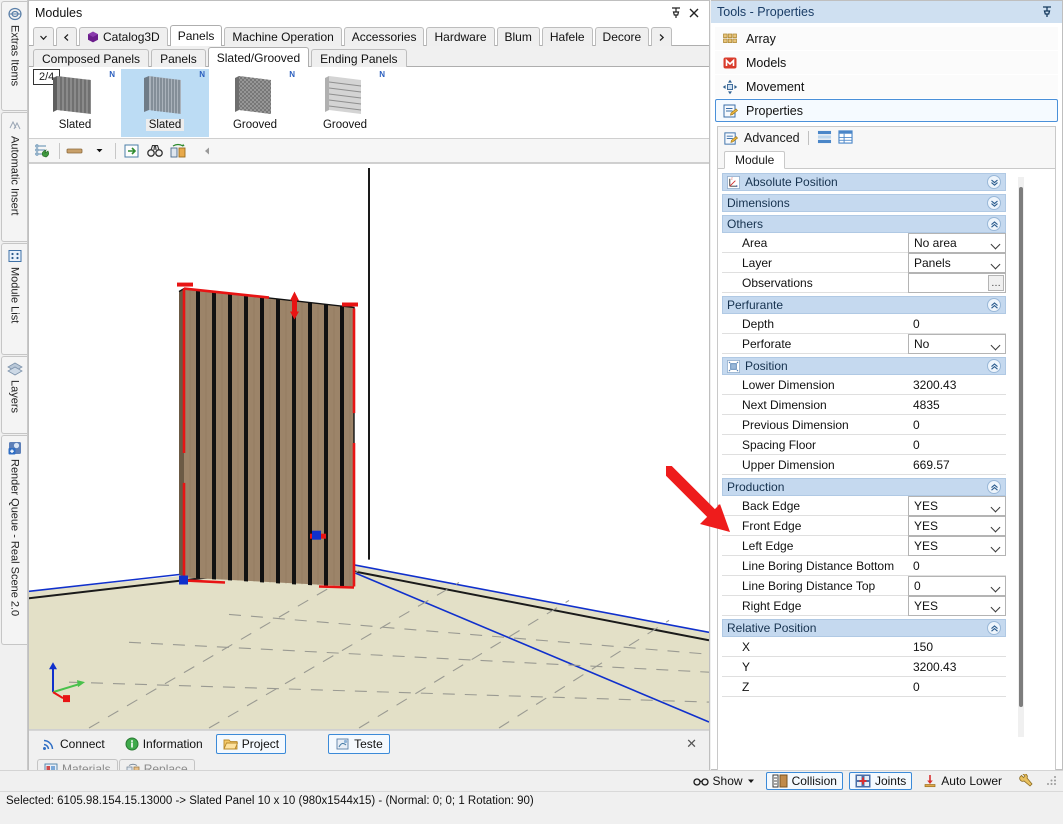 The height and width of the screenshot is (824, 1063). I want to click on nav-item-movement: Movement, so click(886, 86).